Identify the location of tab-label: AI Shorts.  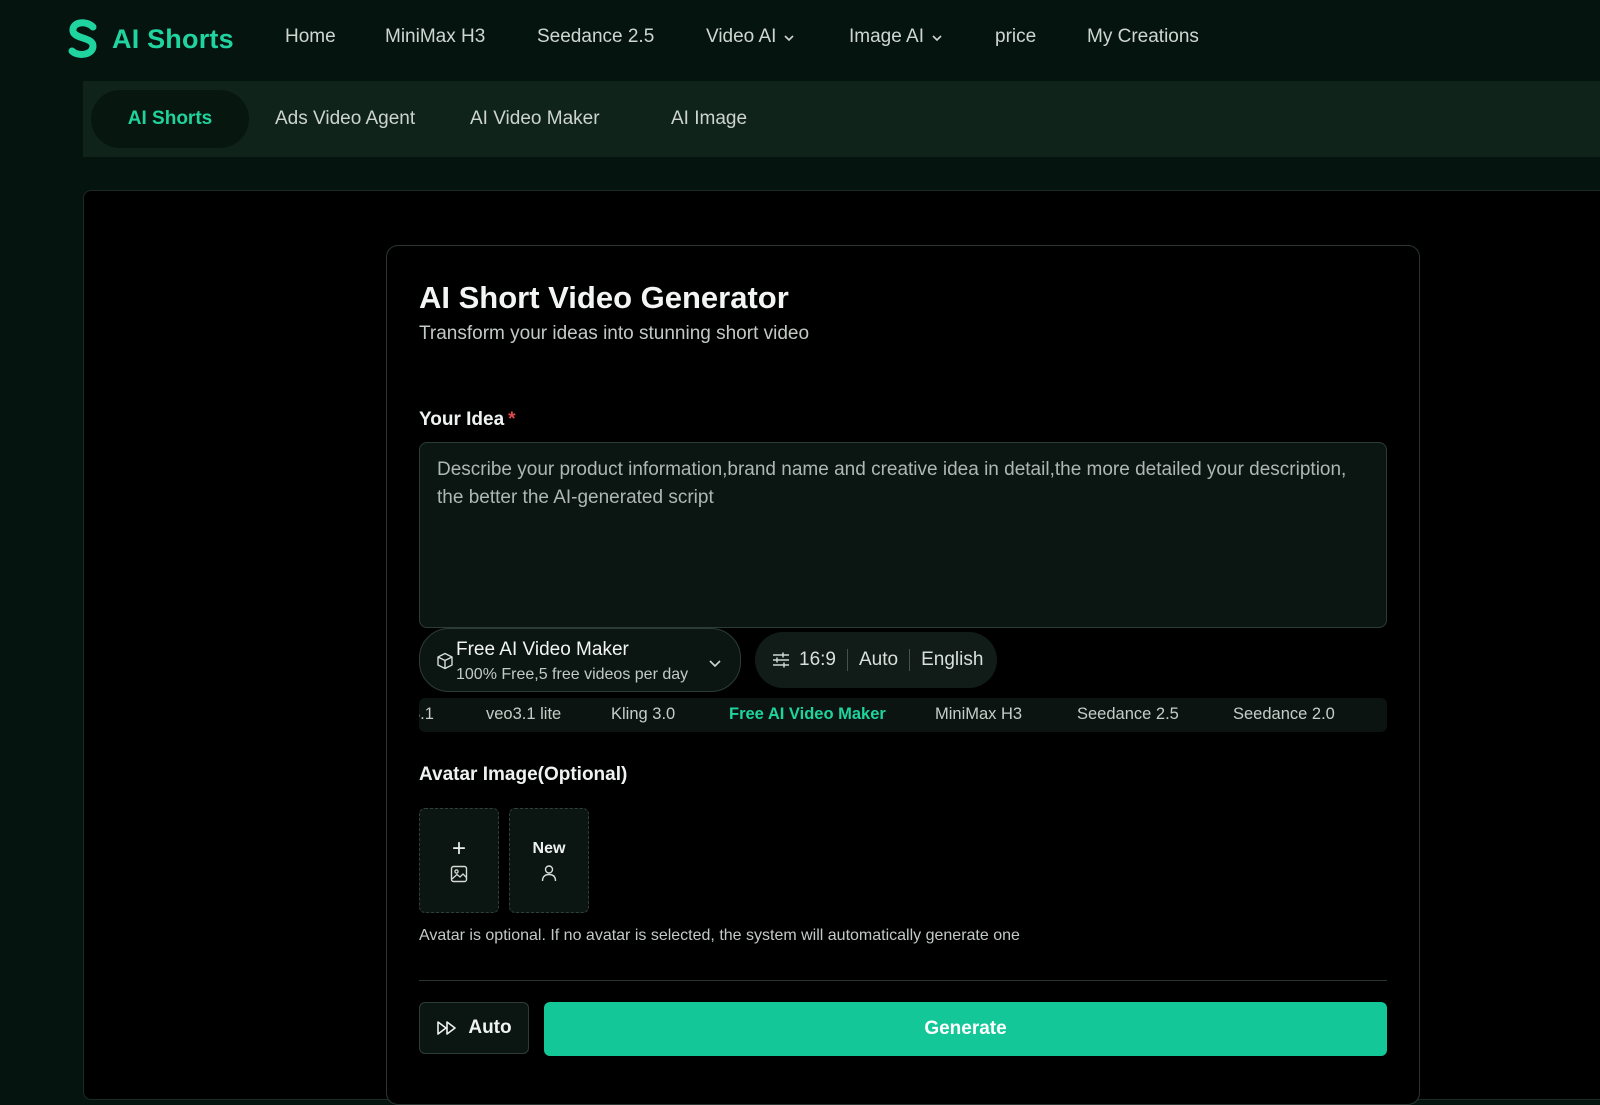
(170, 118).